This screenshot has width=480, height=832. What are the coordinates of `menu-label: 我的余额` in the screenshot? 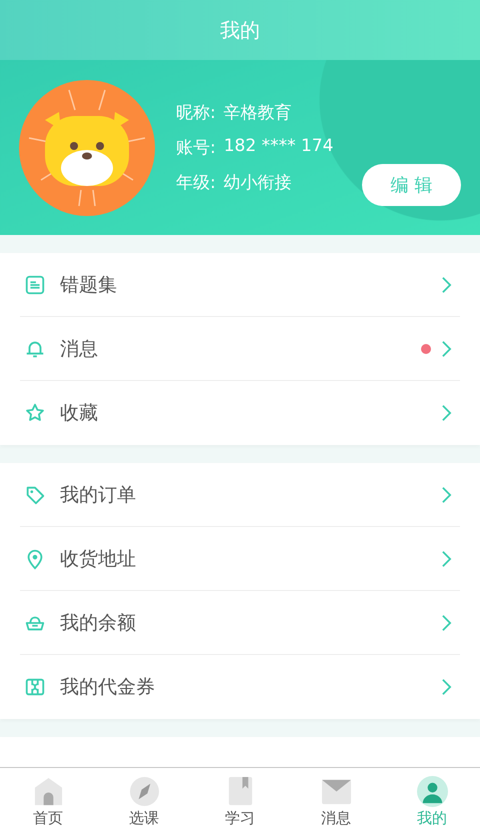 It's located at (98, 623).